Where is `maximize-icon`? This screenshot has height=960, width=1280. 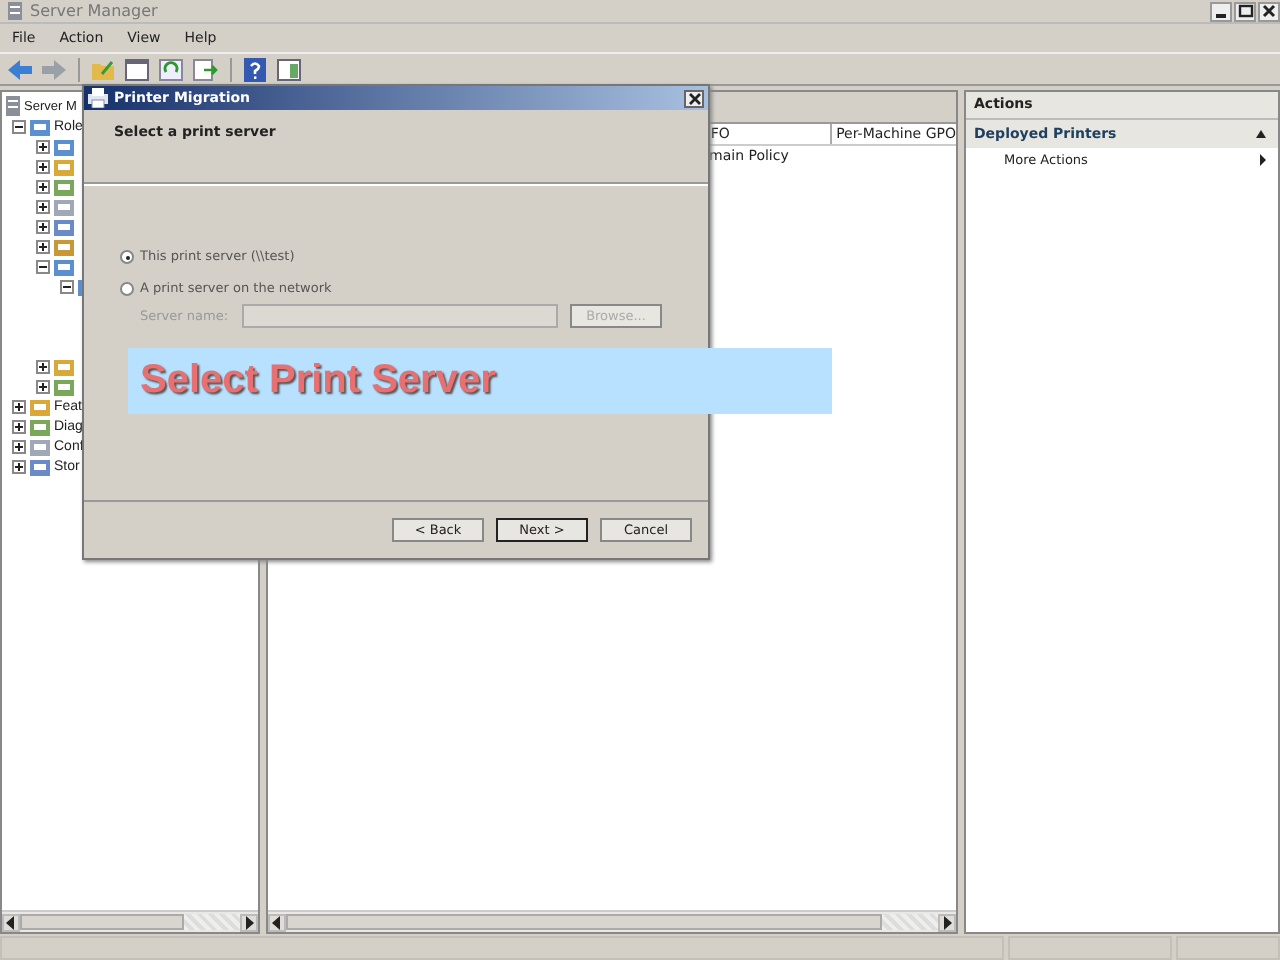 maximize-icon is located at coordinates (1245, 11).